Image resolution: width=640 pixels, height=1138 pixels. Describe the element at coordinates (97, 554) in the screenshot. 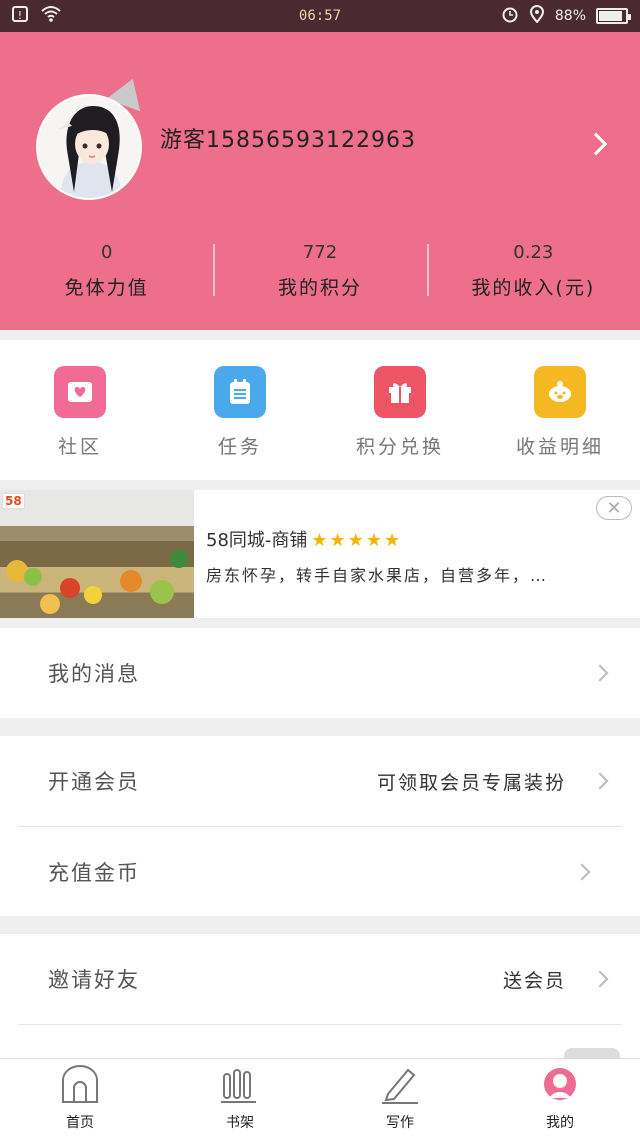

I see `ad-image` at that location.